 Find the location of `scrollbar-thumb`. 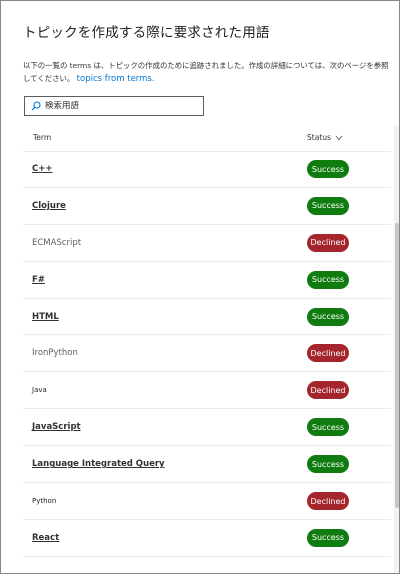

scrollbar-thumb is located at coordinates (397, 365).